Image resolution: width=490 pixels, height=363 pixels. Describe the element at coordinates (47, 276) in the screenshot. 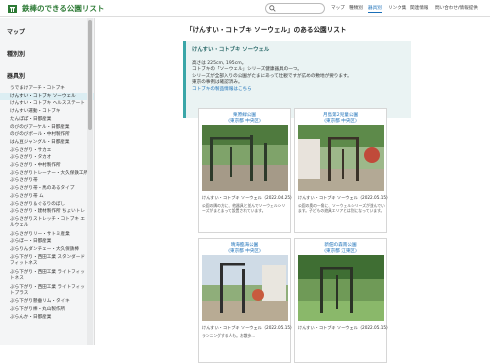

I see `sidebar-item: ぶら下がり・西田工業 ライトフィットネス` at that location.